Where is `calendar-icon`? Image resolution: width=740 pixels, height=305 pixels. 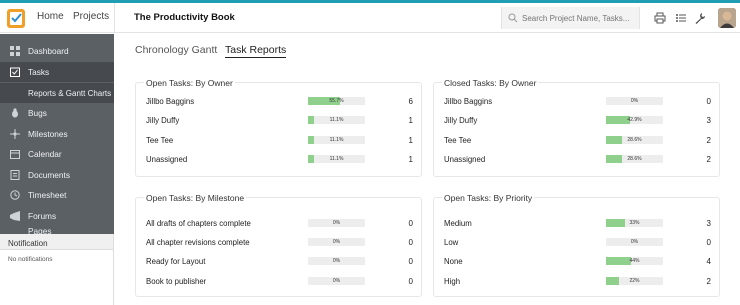 calendar-icon is located at coordinates (15, 154).